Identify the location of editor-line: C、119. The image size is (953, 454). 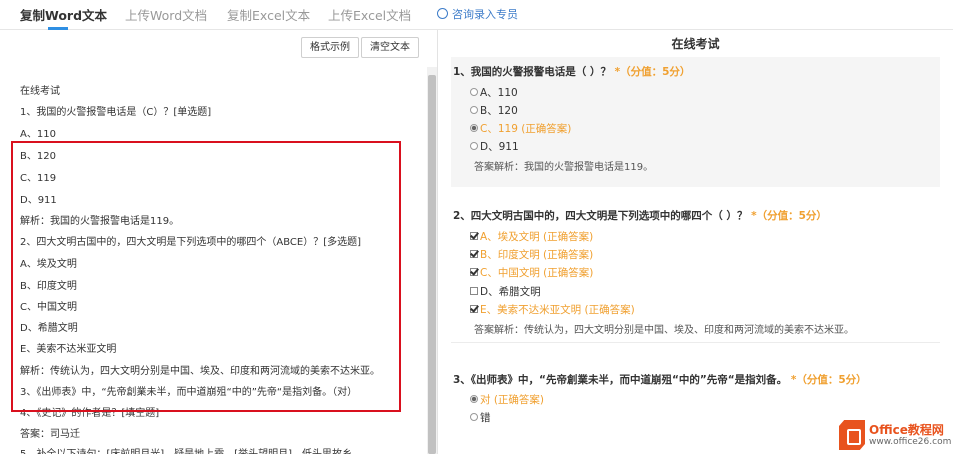
(38, 178).